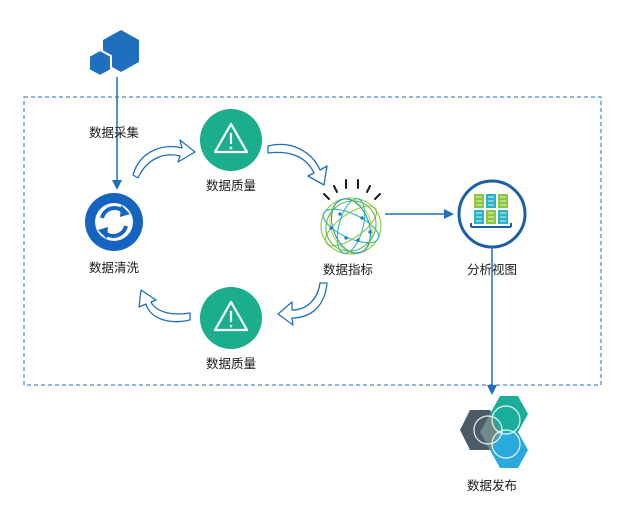 The height and width of the screenshot is (518, 638). What do you see at coordinates (492, 269) in the screenshot?
I see `label-view: 分析视图` at bounding box center [492, 269].